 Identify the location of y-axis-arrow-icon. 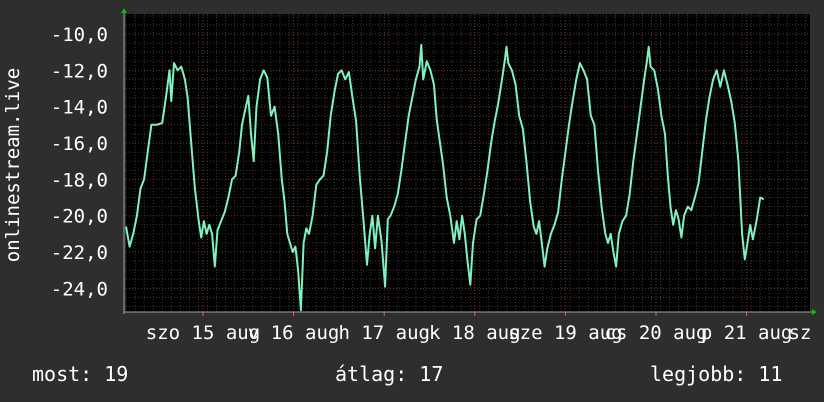
(124, 10).